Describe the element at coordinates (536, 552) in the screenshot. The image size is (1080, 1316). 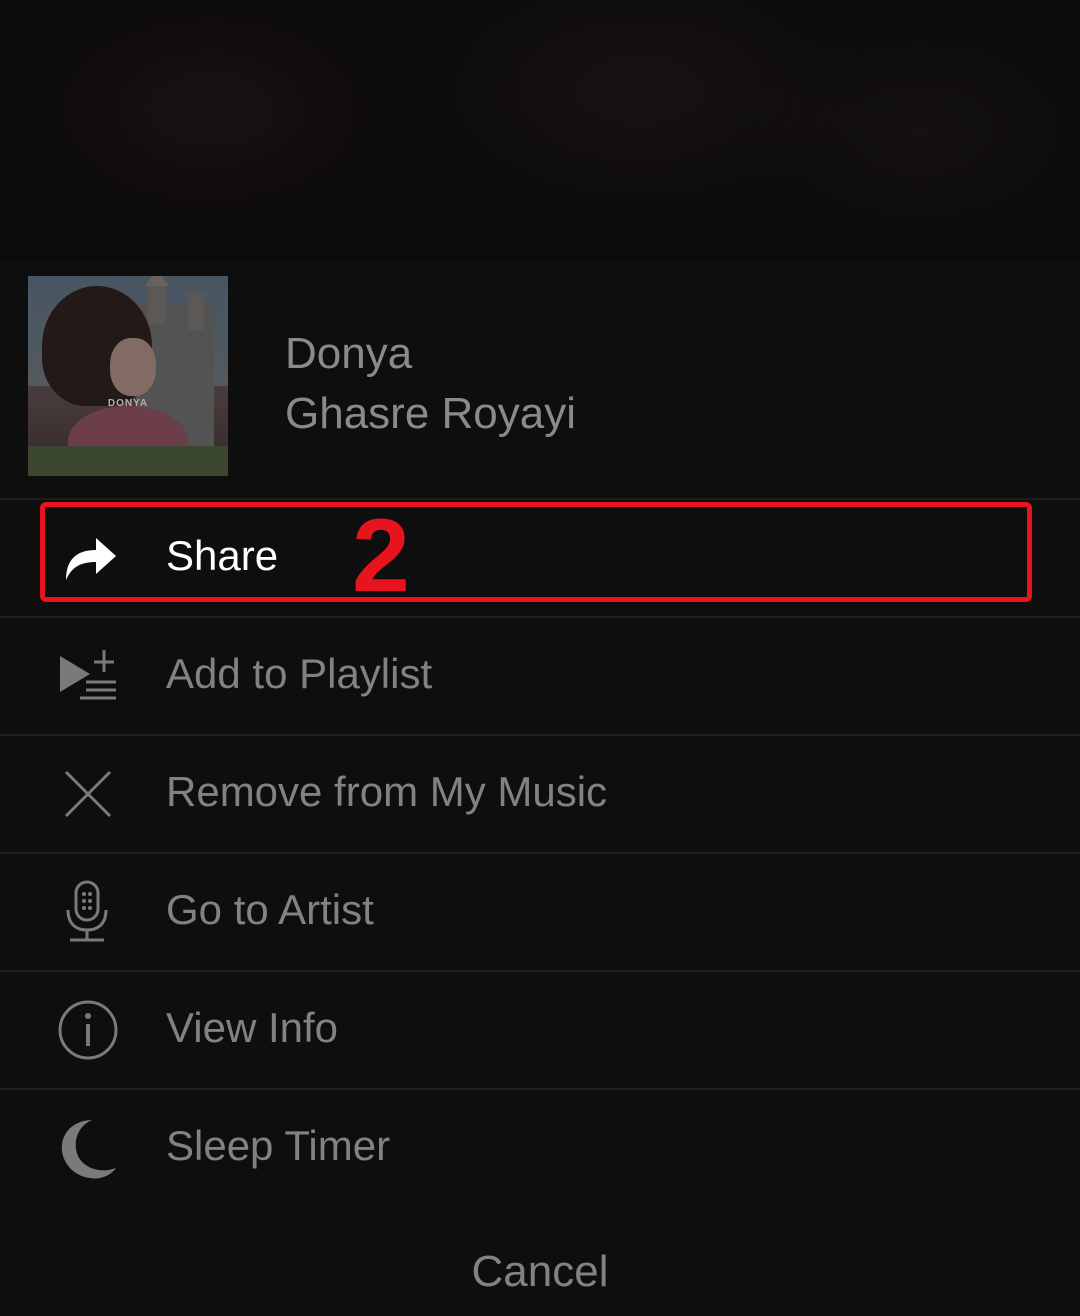
I see `highlight-box` at that location.